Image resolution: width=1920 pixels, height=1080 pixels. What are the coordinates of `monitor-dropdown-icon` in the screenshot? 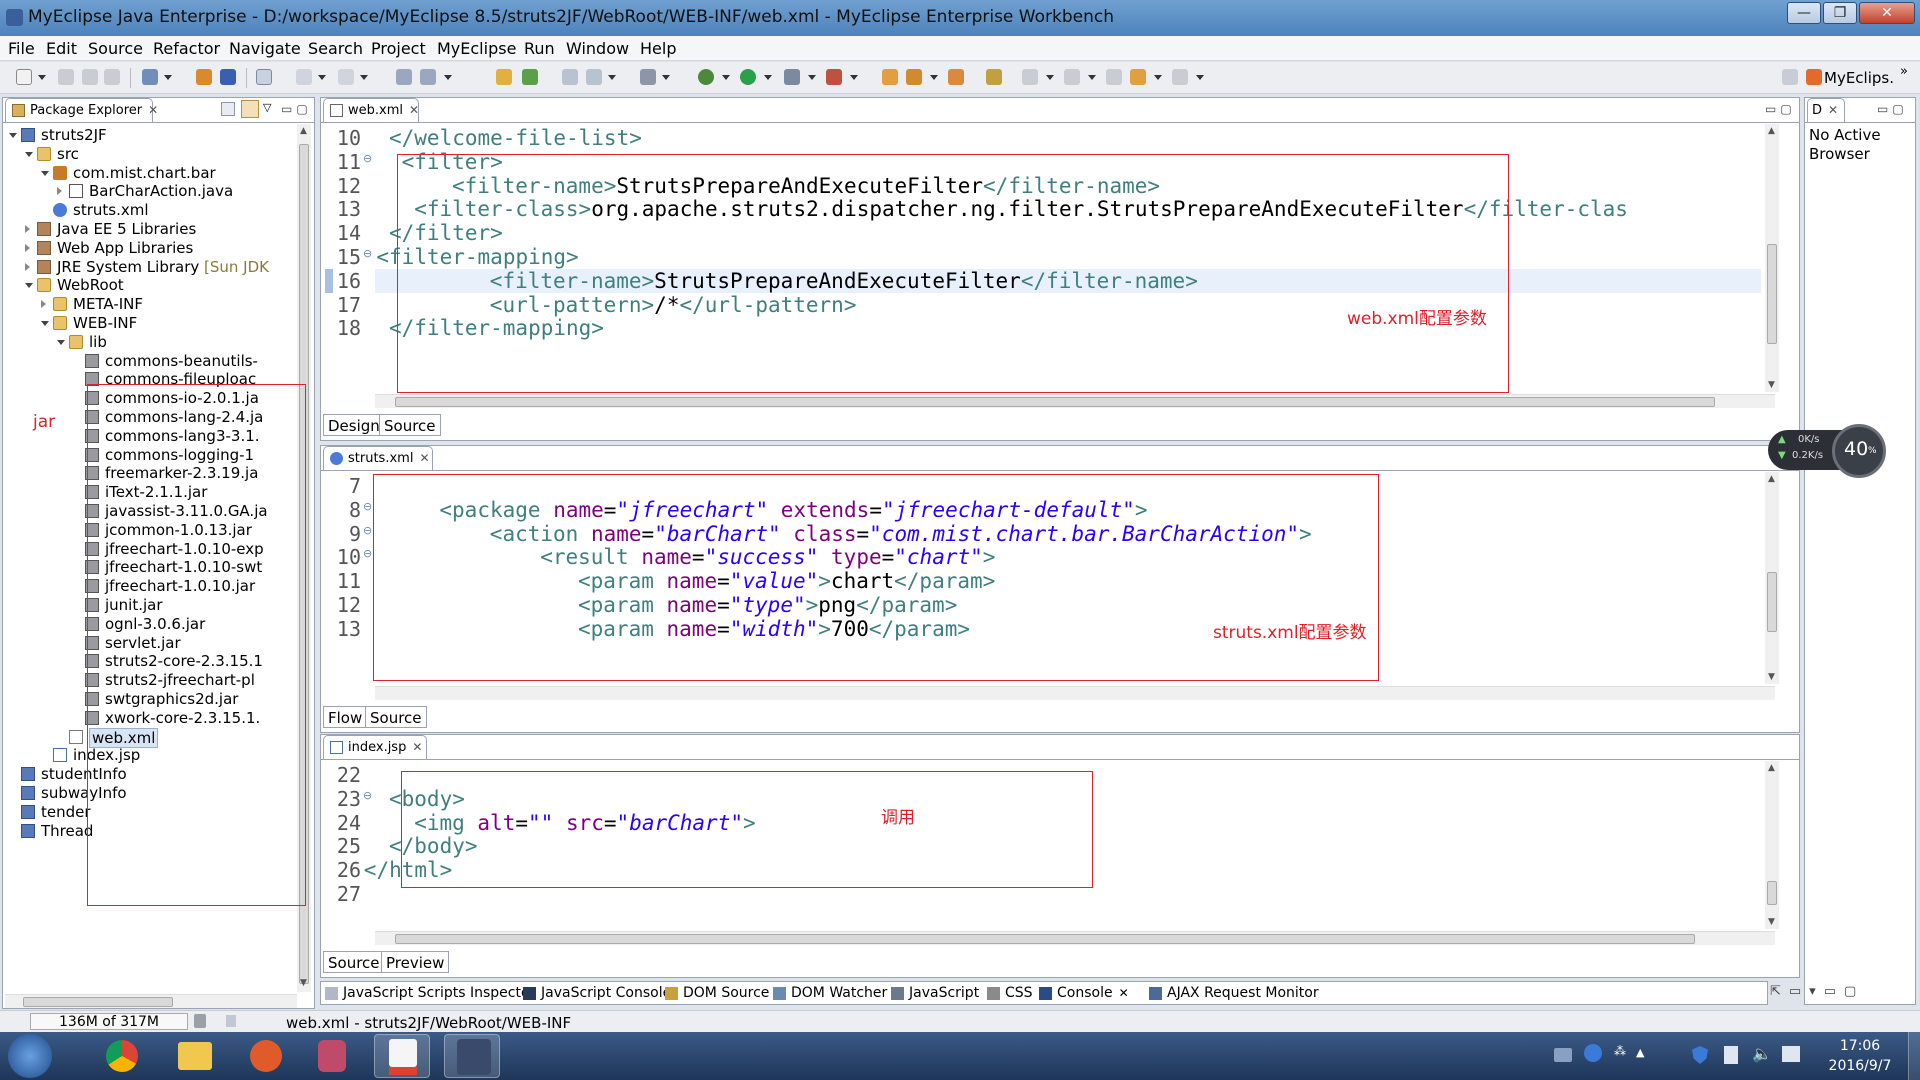 It's located at (666, 77).